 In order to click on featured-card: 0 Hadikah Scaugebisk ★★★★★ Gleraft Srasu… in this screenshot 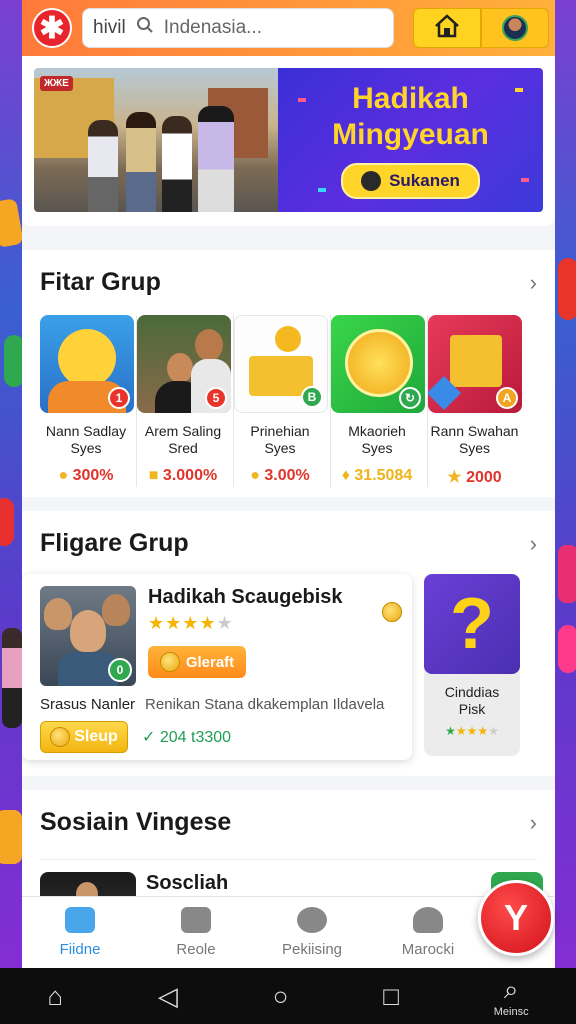, I will do `click(217, 667)`.